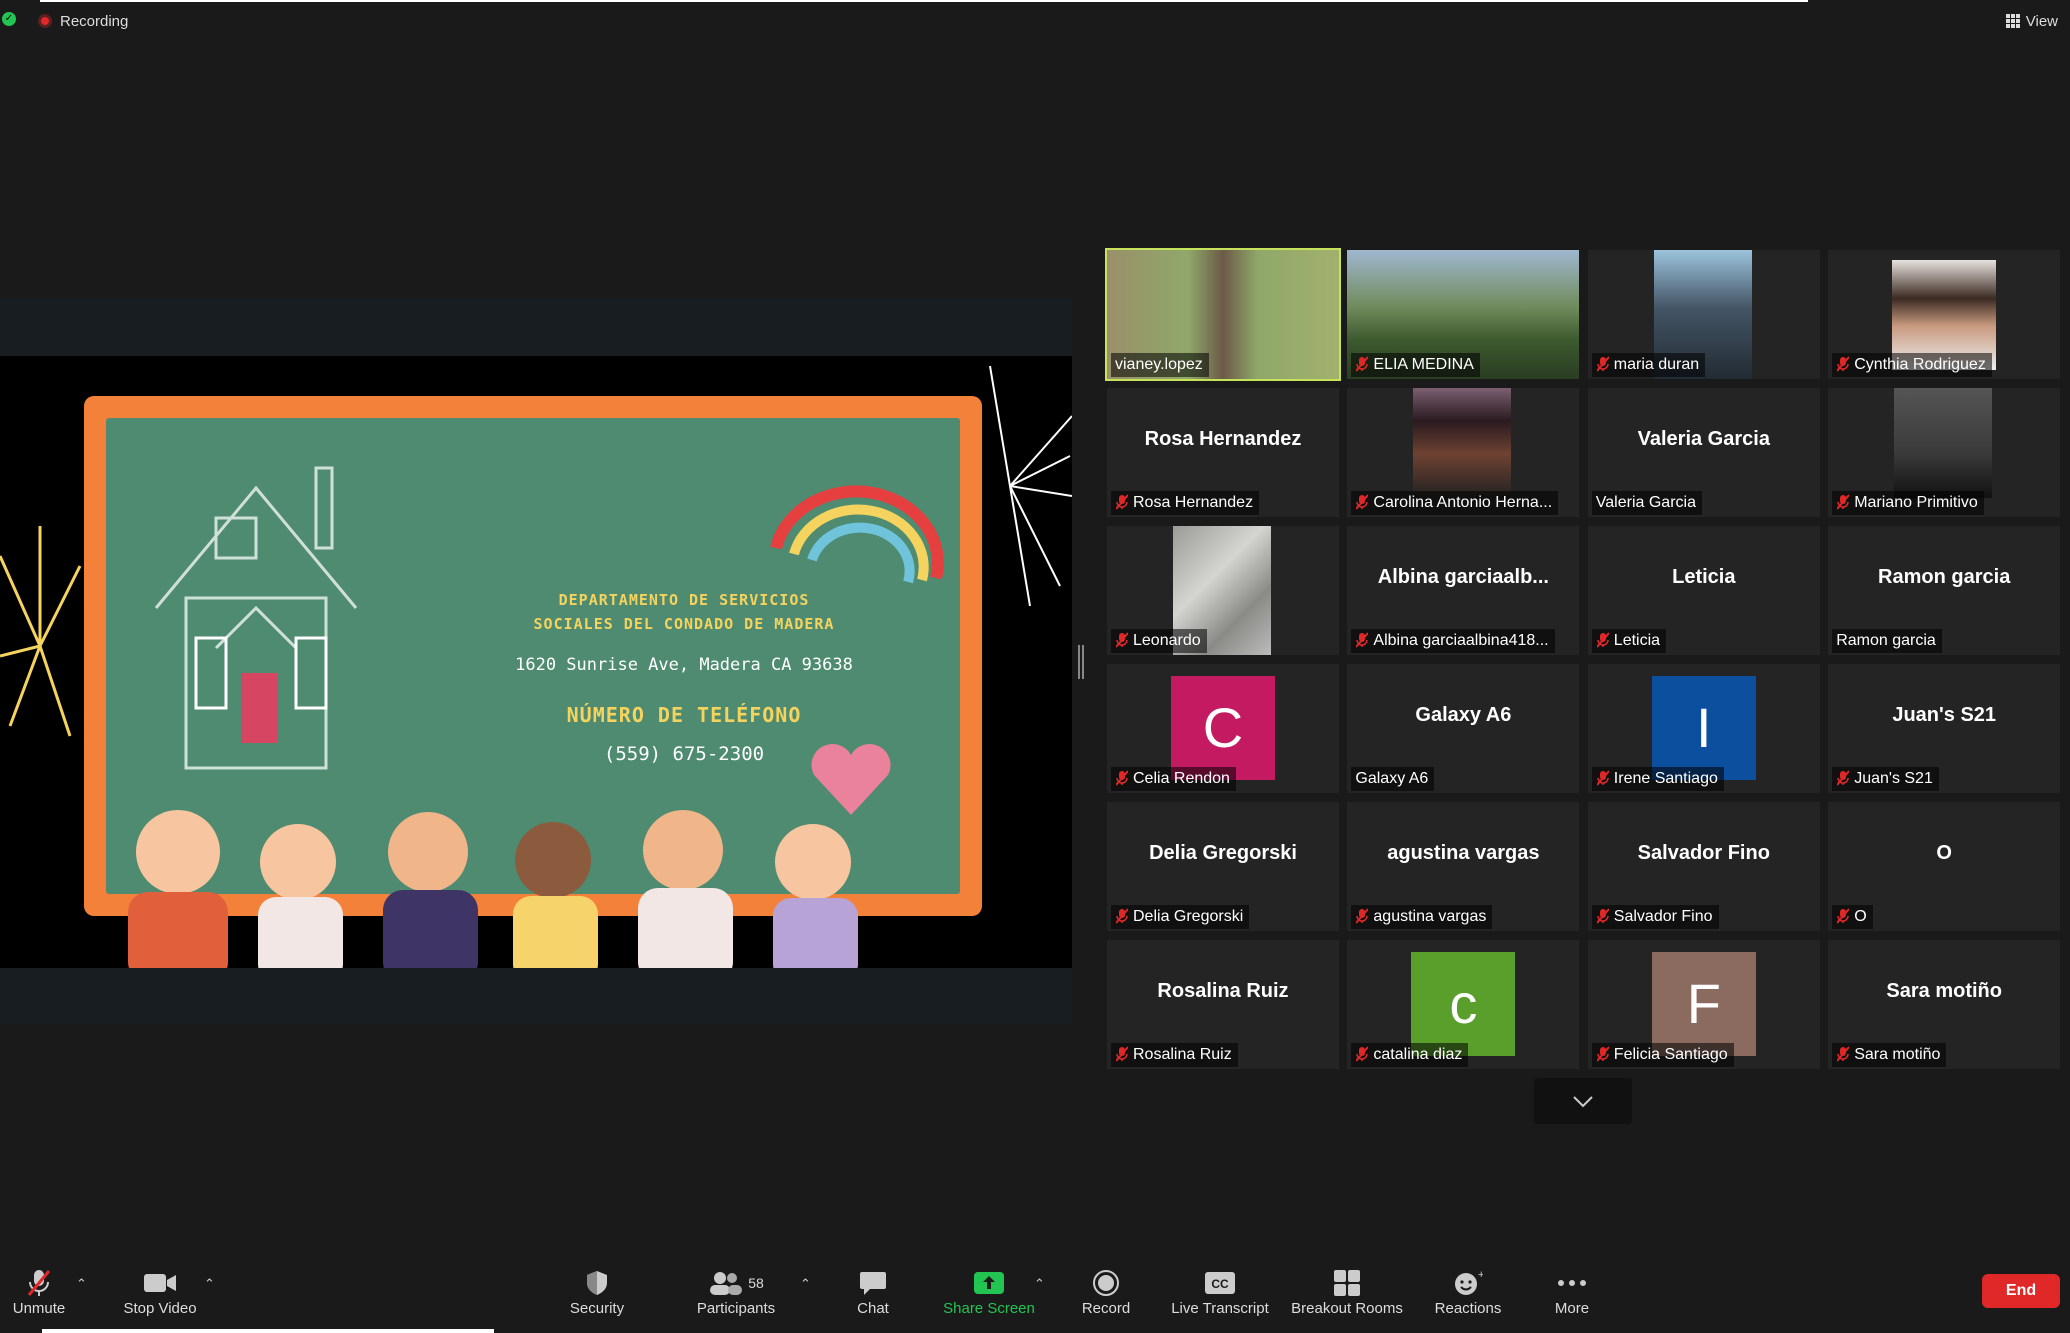 This screenshot has height=1333, width=2070. Describe the element at coordinates (736, 1298) in the screenshot. I see `participants-button: 58 Participants` at that location.